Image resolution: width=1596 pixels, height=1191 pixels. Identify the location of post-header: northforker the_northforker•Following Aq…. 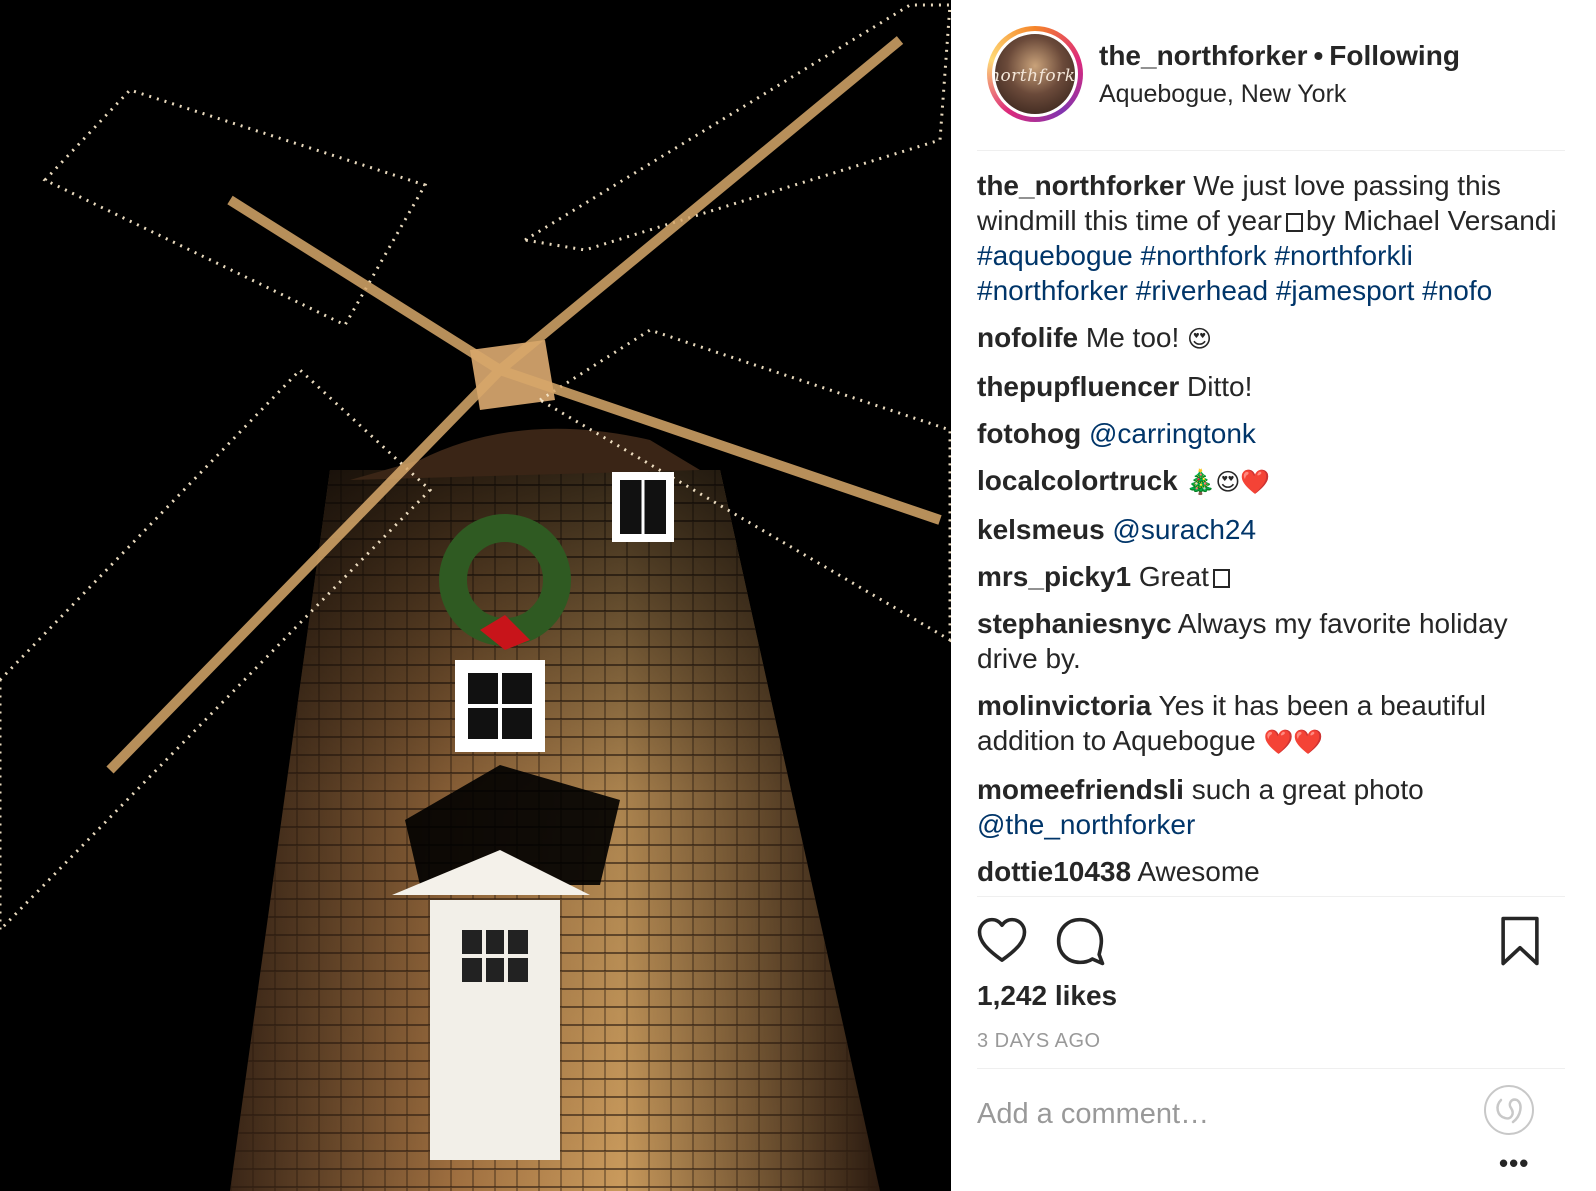
(1266, 74).